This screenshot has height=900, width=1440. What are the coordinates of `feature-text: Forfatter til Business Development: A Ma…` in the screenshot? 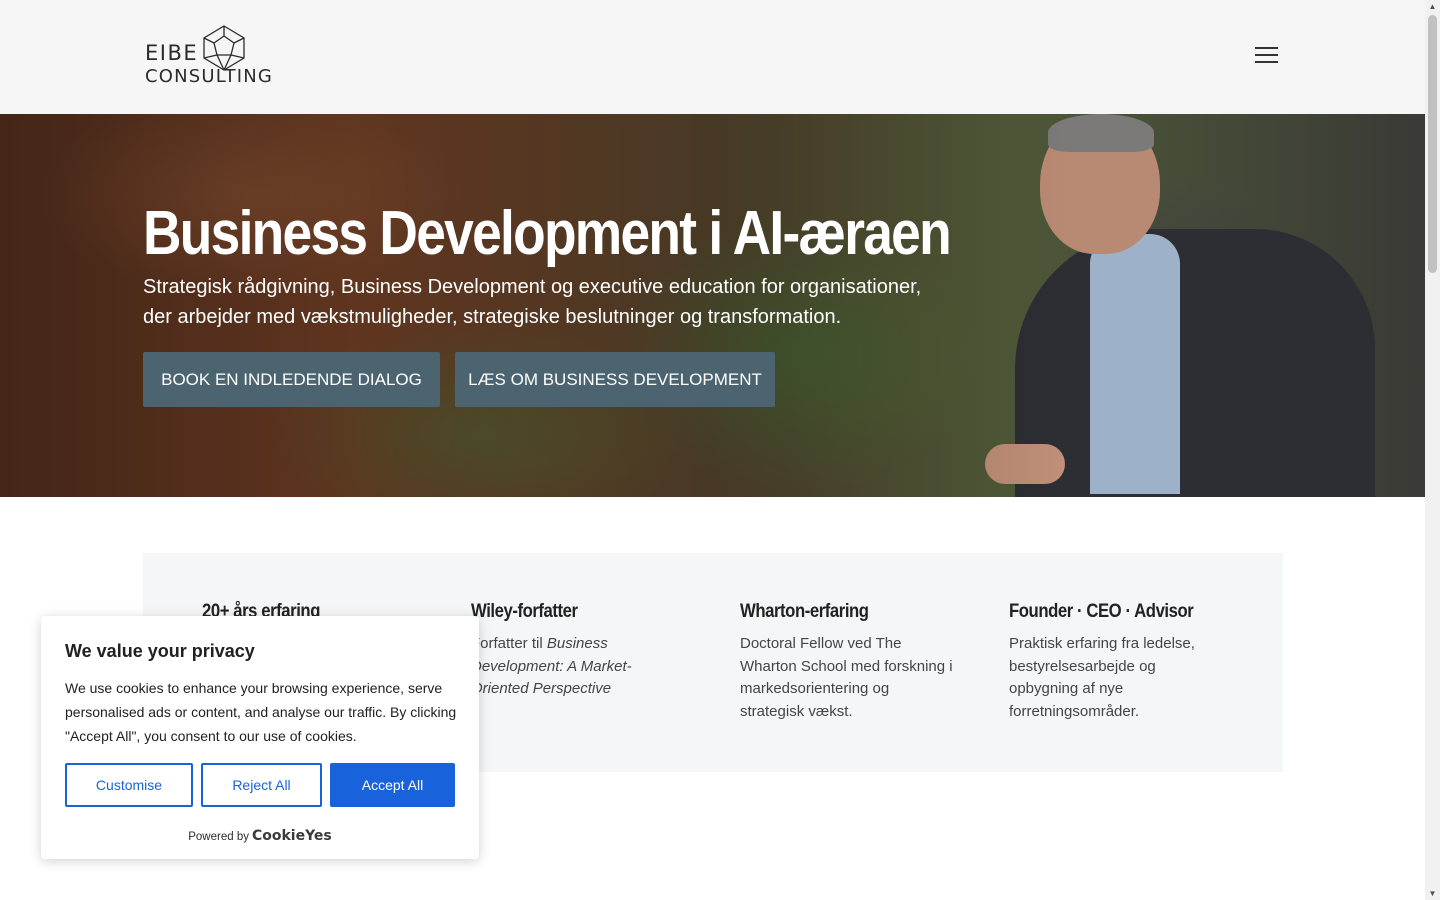 It's located at (578, 667).